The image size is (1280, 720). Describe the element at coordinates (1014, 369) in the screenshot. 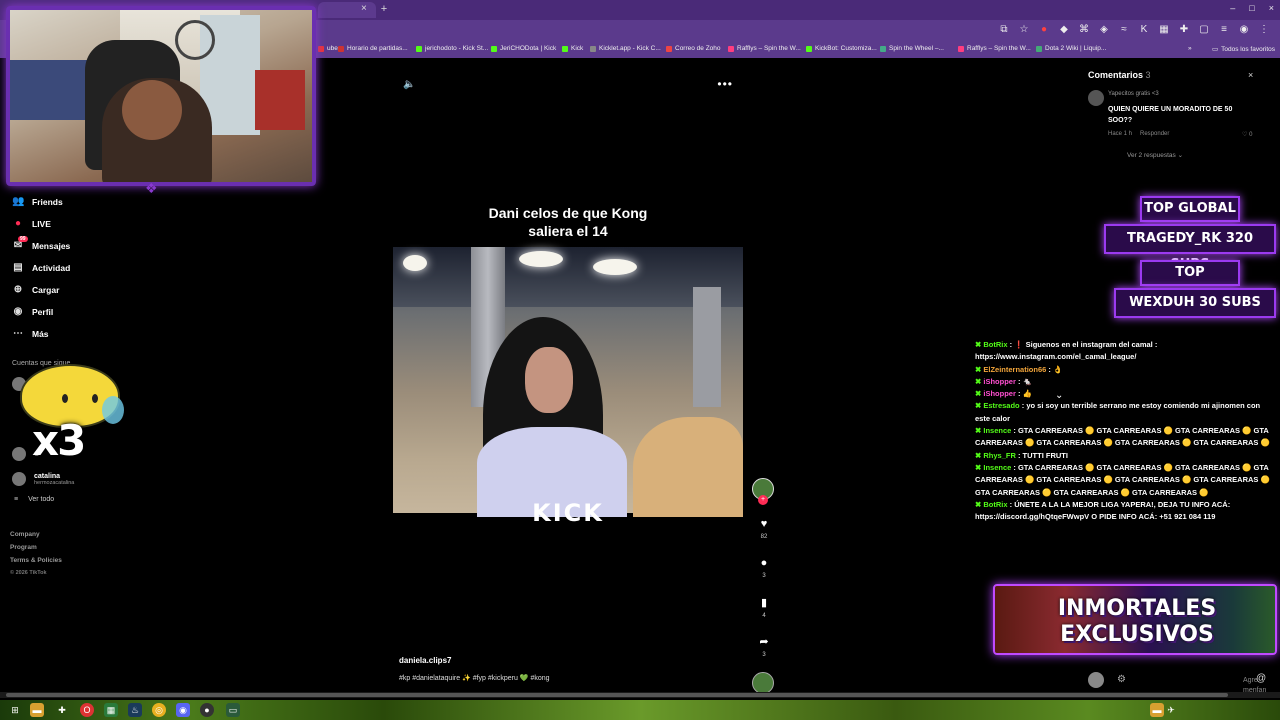

I see `chat-username: ElZeinternation66` at that location.